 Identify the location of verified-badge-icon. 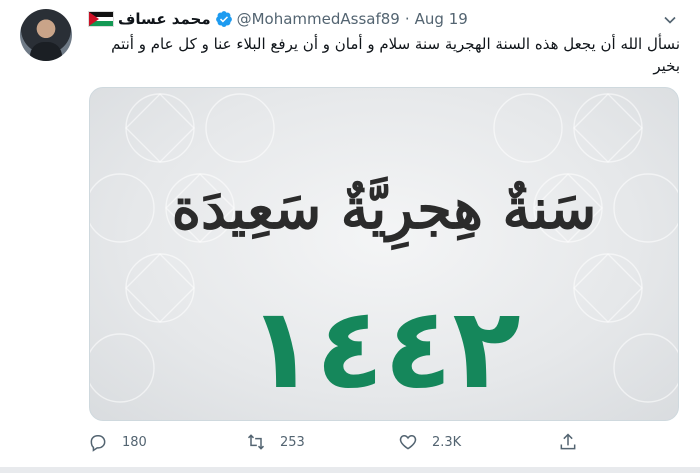
(223, 19).